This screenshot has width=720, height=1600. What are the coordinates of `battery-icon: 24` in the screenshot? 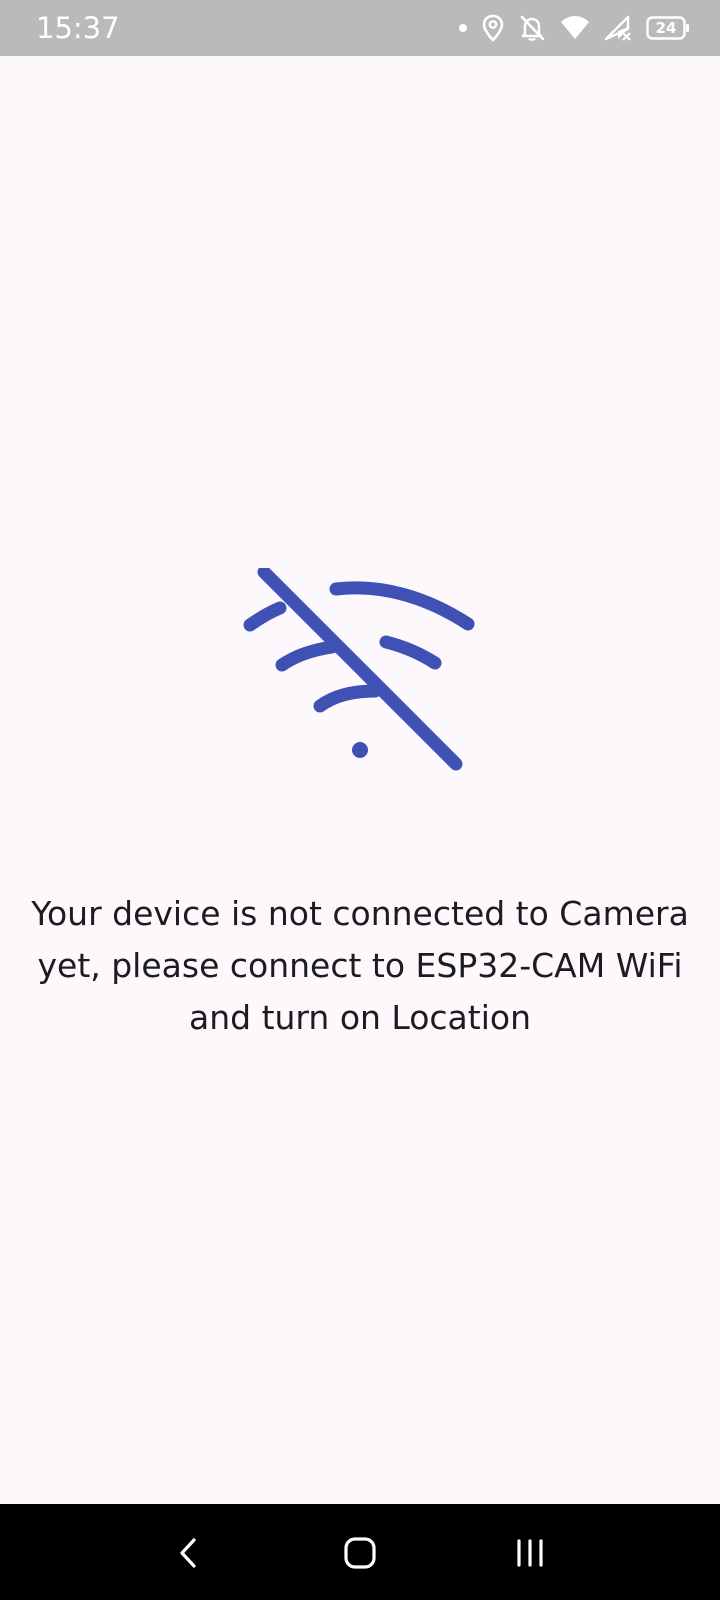 It's located at (668, 28).